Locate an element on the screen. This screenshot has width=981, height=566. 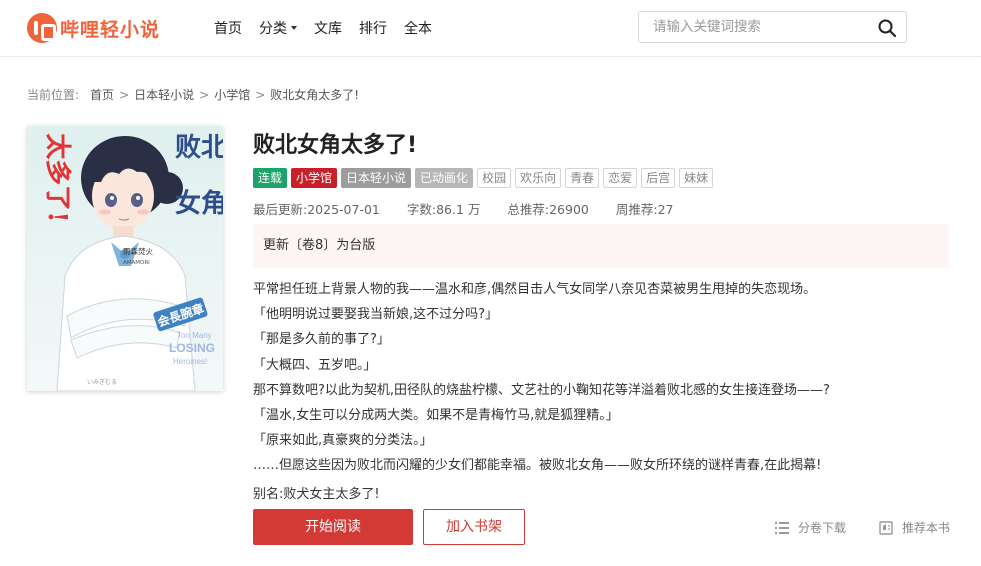
breadcrumb-item-current: 败北女角太多了! is located at coordinates (315, 95).